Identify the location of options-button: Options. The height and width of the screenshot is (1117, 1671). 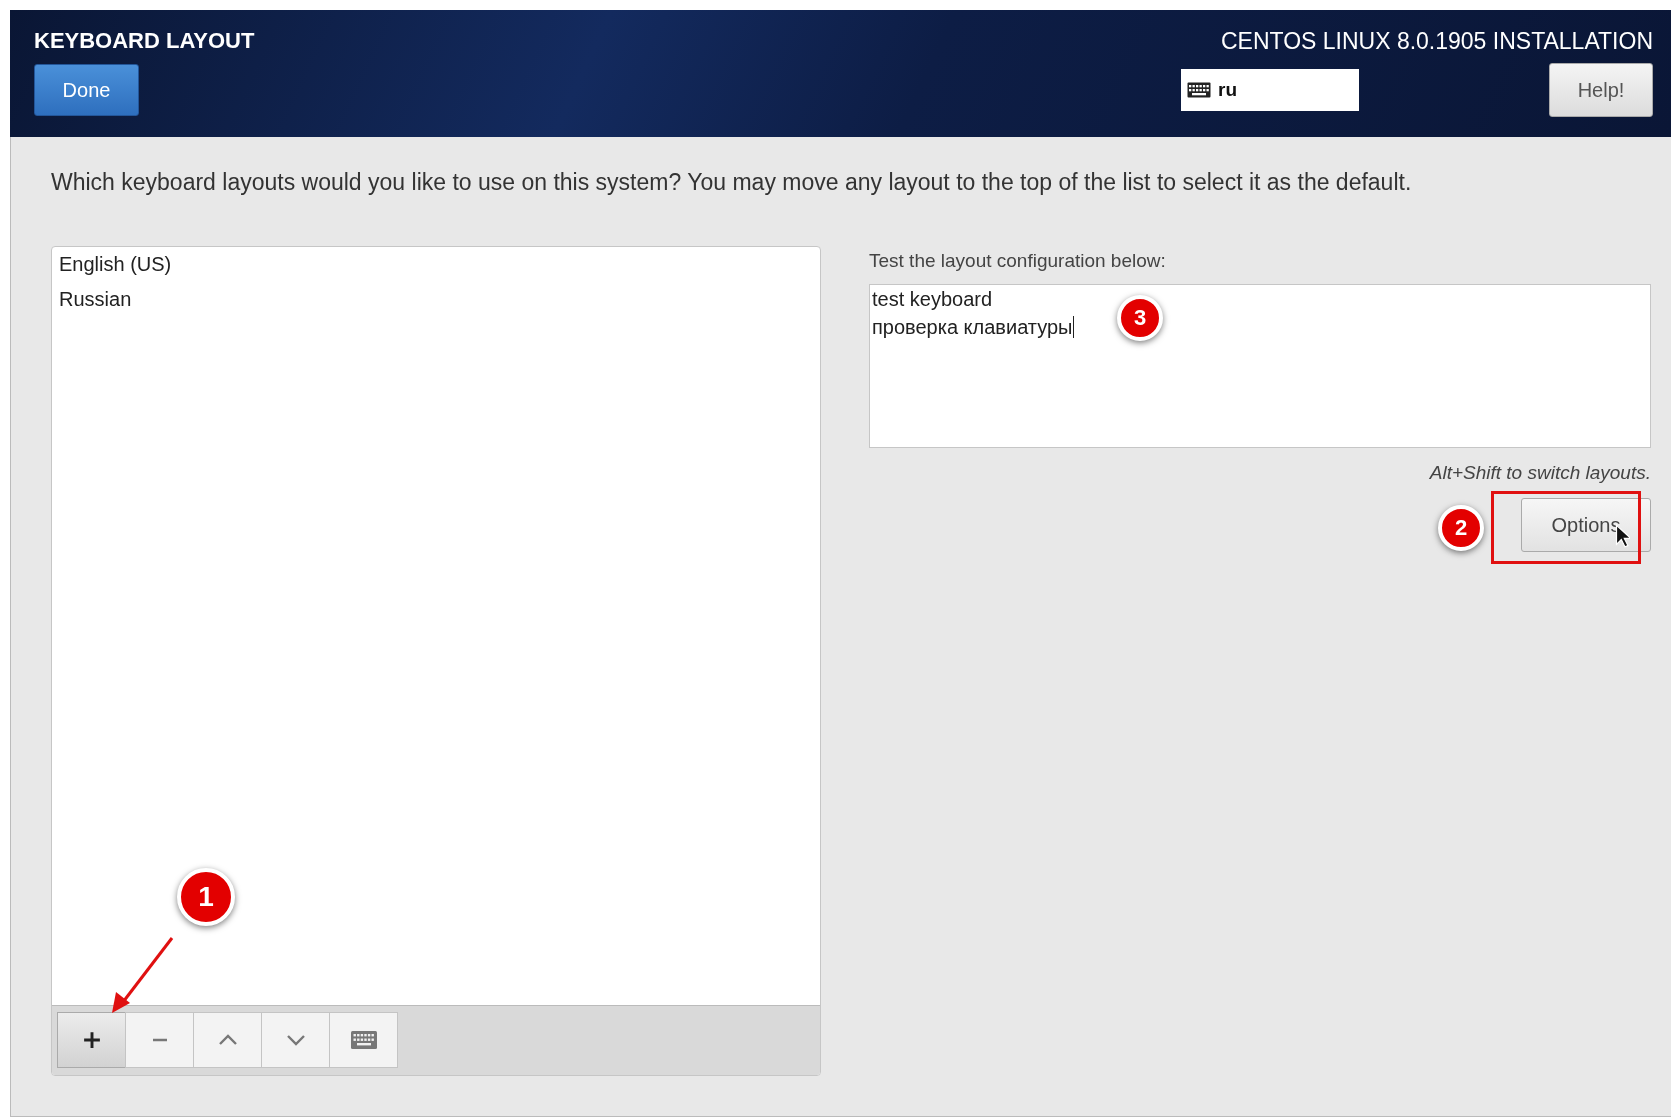
(1586, 525).